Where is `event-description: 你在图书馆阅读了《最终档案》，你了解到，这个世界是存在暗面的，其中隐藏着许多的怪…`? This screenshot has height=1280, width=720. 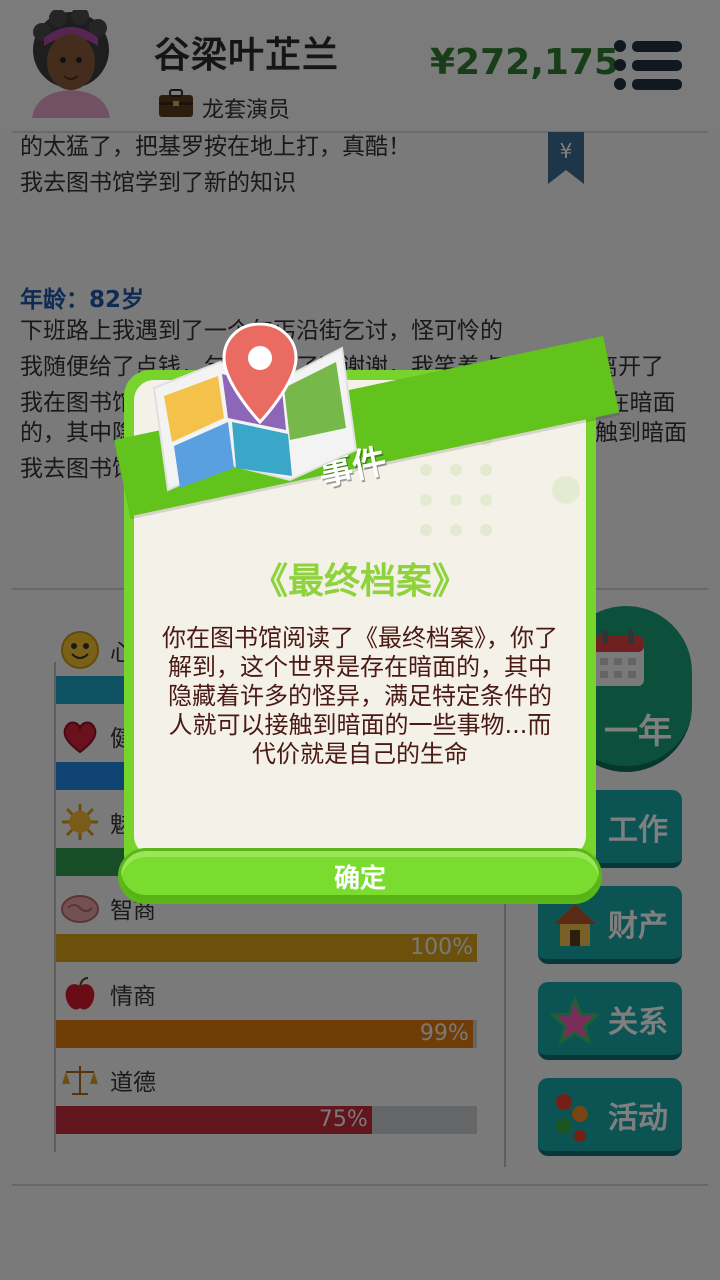
event-description: 你在图书馆阅读了《最终档案》，你了解到，这个世界是存在暗面的，其中隐藏着许多的怪… is located at coordinates (360, 696).